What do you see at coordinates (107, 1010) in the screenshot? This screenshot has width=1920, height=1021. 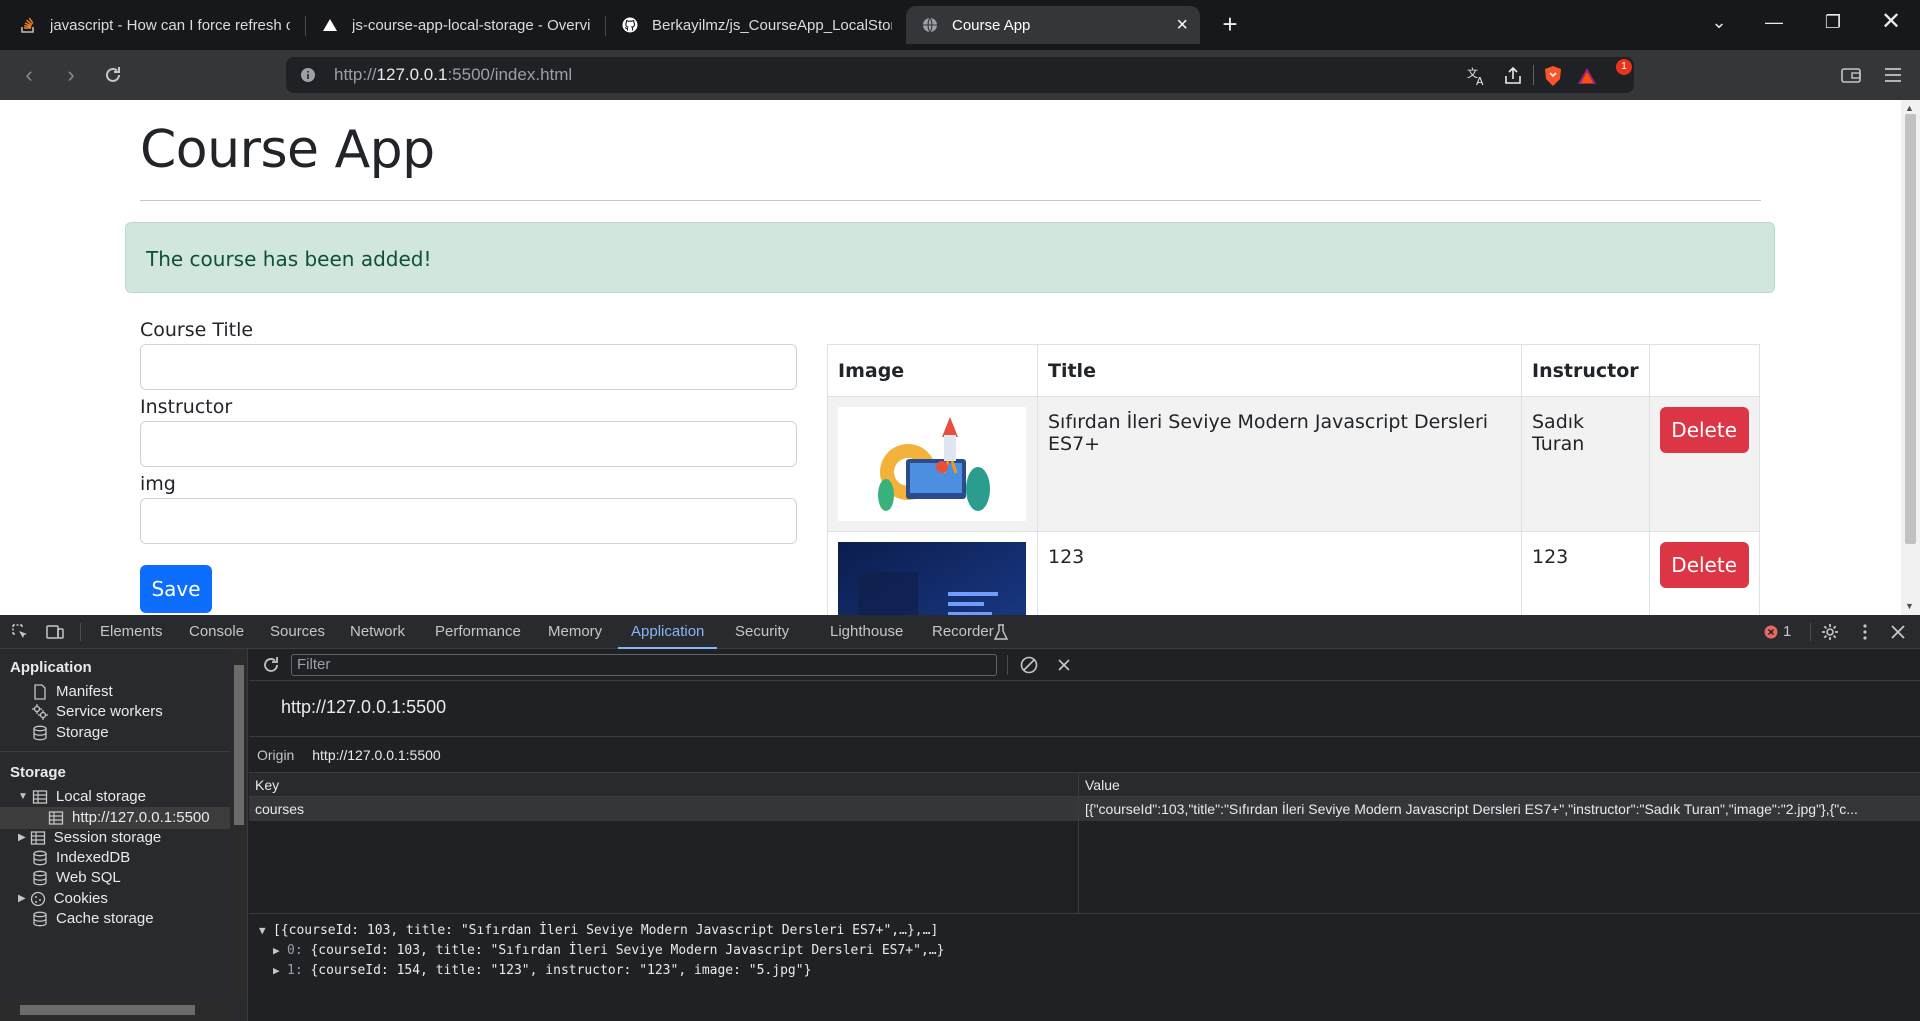 I see `sidebar-horizontal-thumb` at bounding box center [107, 1010].